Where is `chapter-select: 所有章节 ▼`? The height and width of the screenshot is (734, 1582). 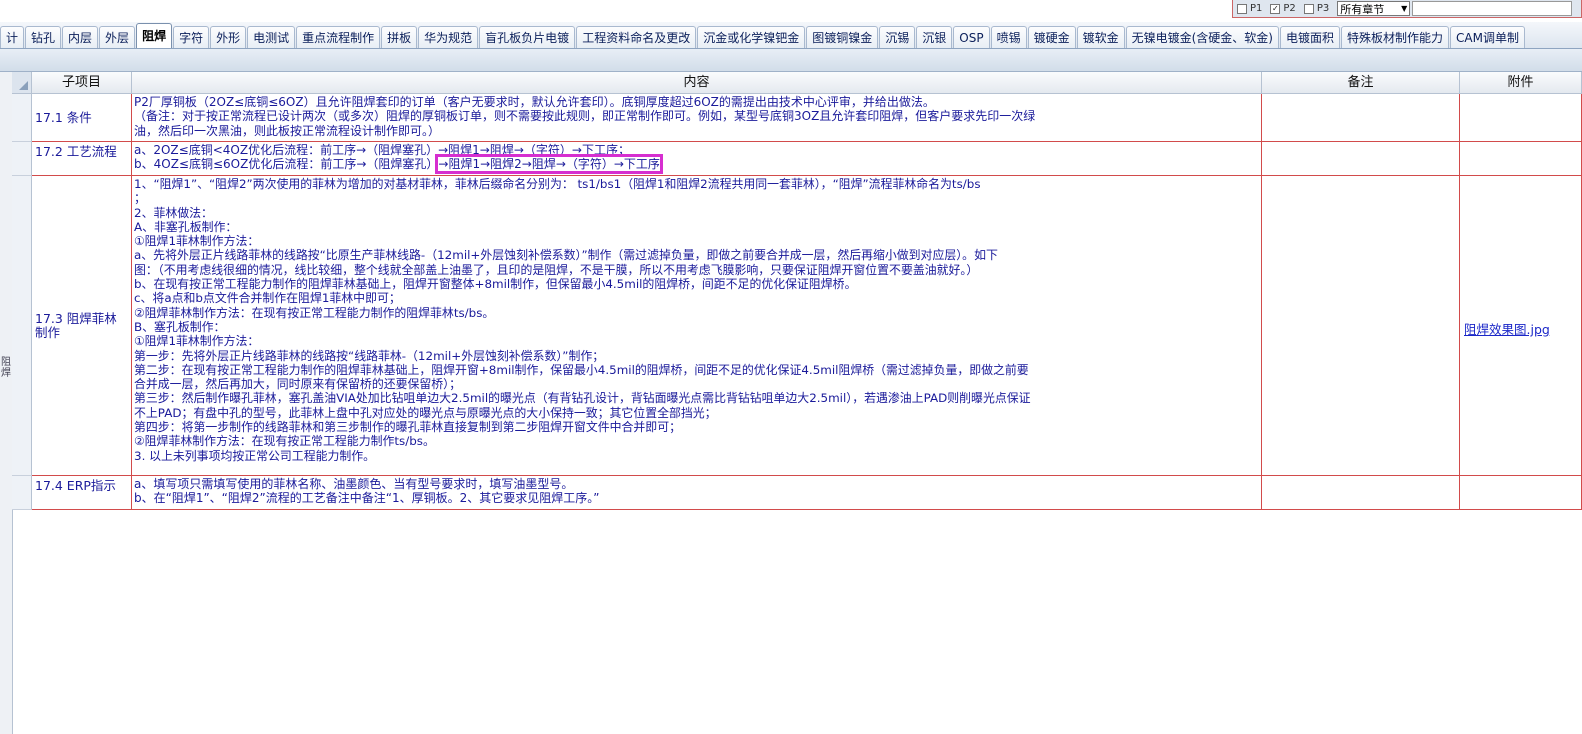 chapter-select: 所有章节 ▼ is located at coordinates (1374, 8).